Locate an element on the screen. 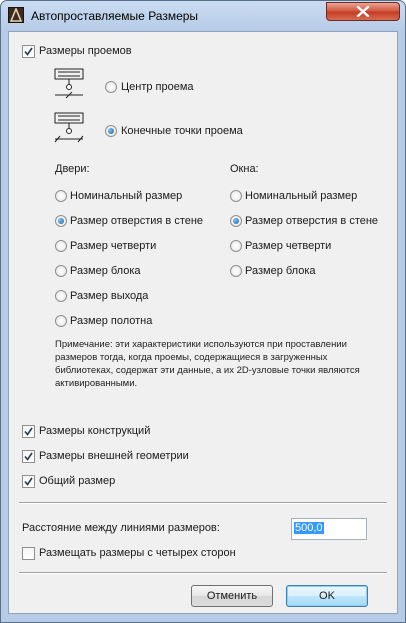 This screenshot has width=406, height=623. window-title: Автопроставляемые Размеры is located at coordinates (115, 16).